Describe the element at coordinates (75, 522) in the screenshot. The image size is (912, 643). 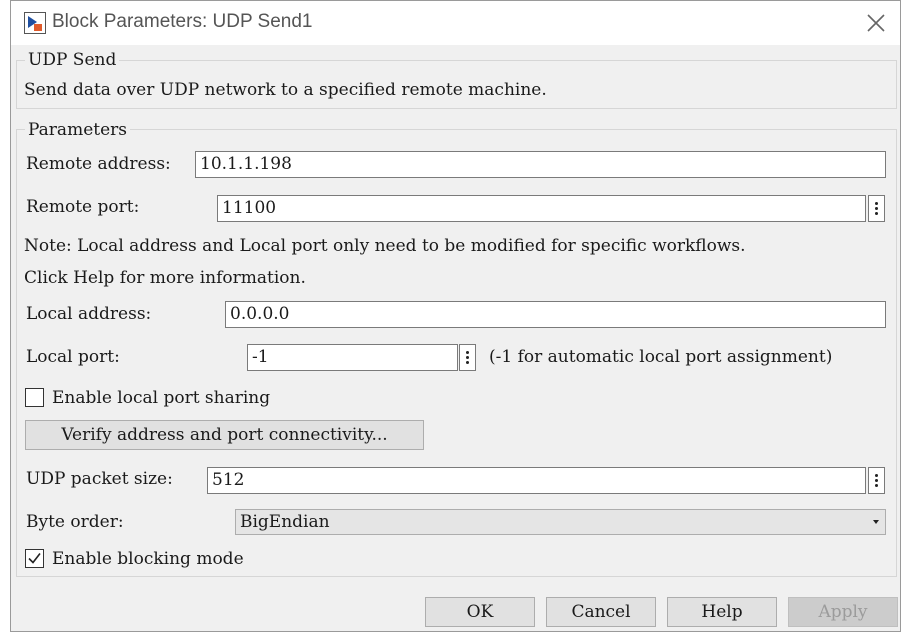
I see `byte-order-label: Byte order:` at that location.